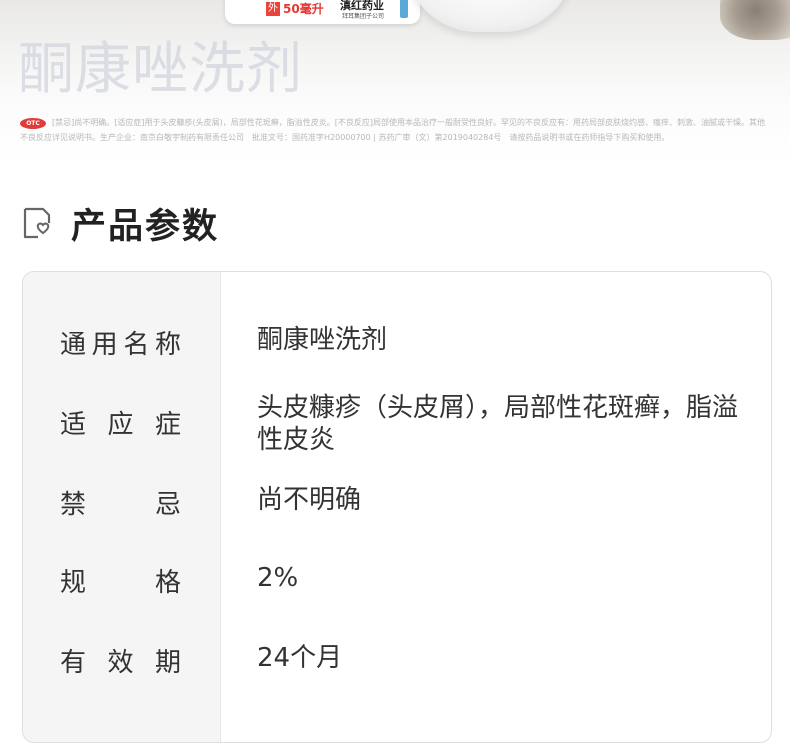 This screenshot has width=790, height=743. I want to click on param-label: 适 应 症, so click(120, 425).